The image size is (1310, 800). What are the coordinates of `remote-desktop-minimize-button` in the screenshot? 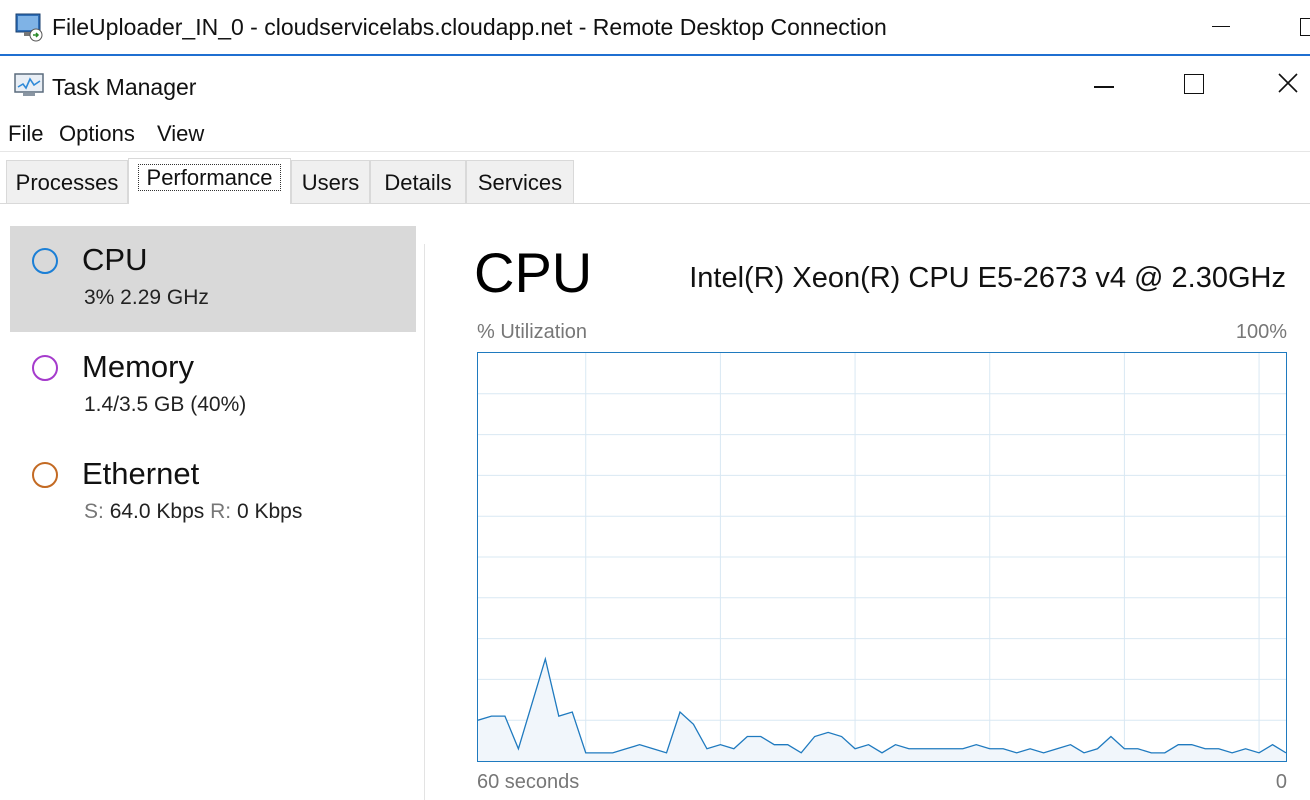 It's located at (1224, 26).